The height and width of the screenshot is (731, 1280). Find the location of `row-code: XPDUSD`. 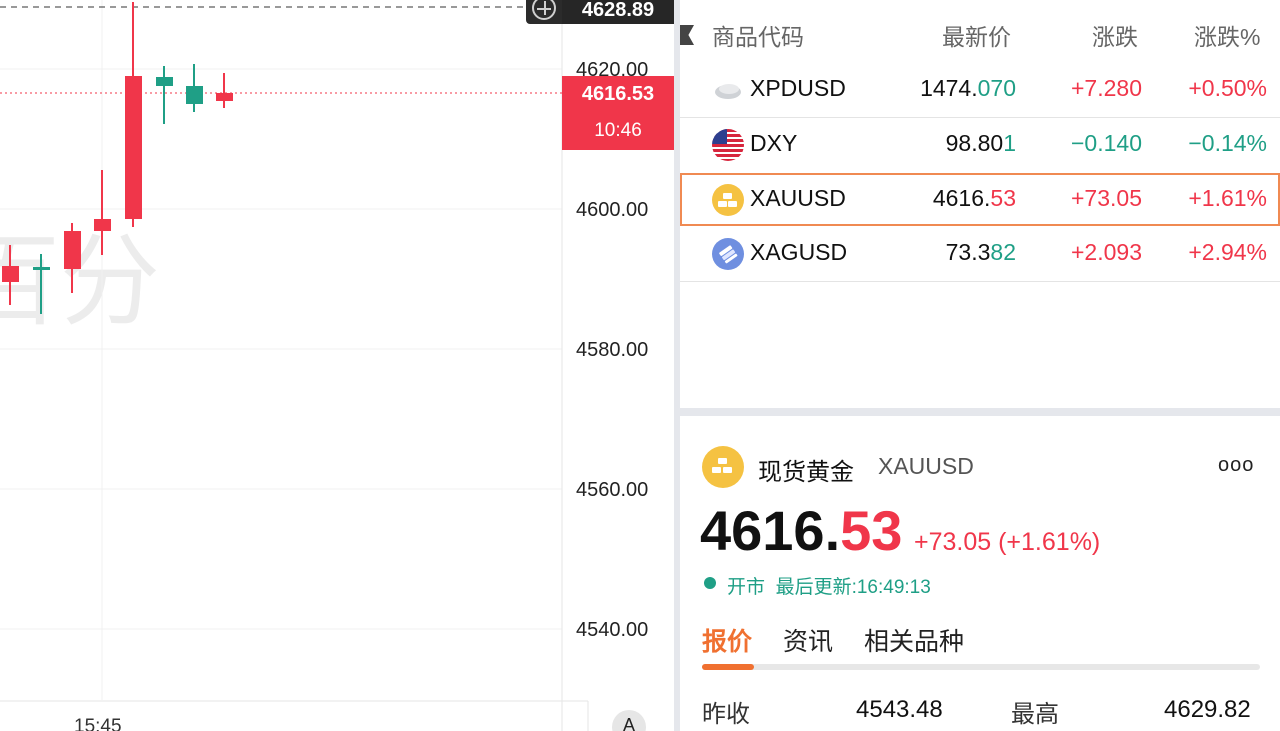

row-code: XPDUSD is located at coordinates (798, 88).